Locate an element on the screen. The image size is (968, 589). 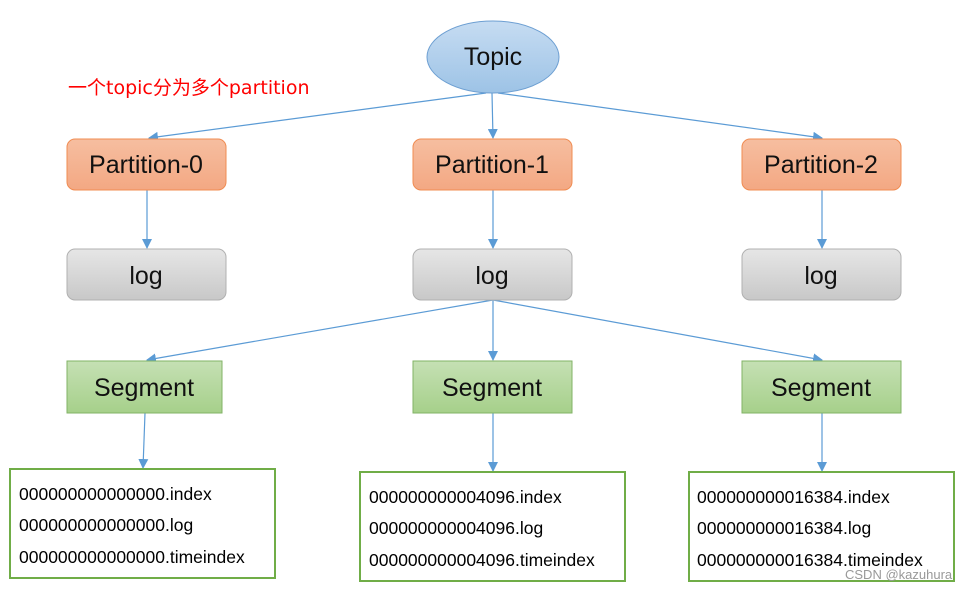
log-file: 000000000004096.log is located at coordinates (456, 528).